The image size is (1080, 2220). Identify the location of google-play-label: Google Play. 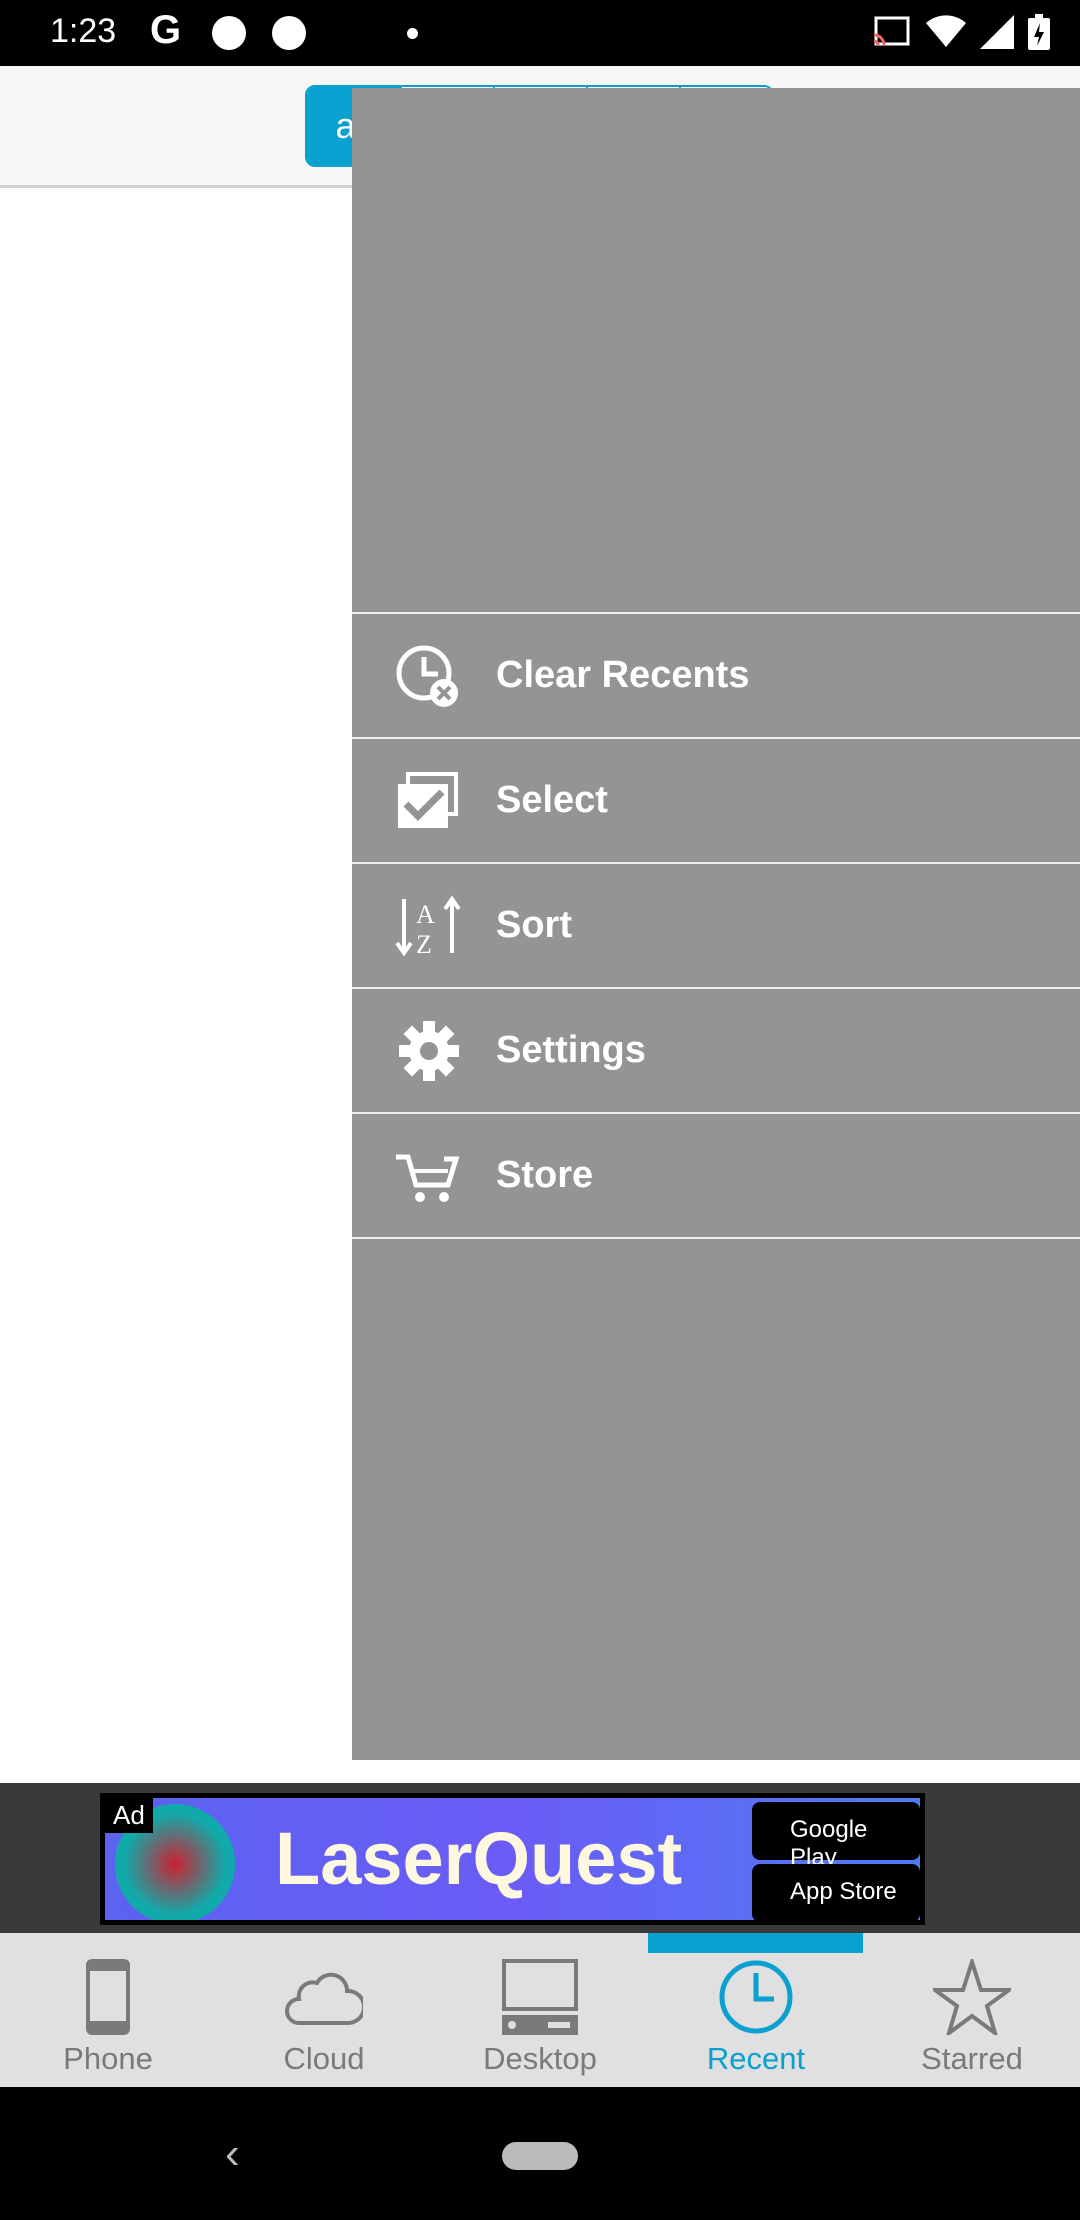
(829, 1843).